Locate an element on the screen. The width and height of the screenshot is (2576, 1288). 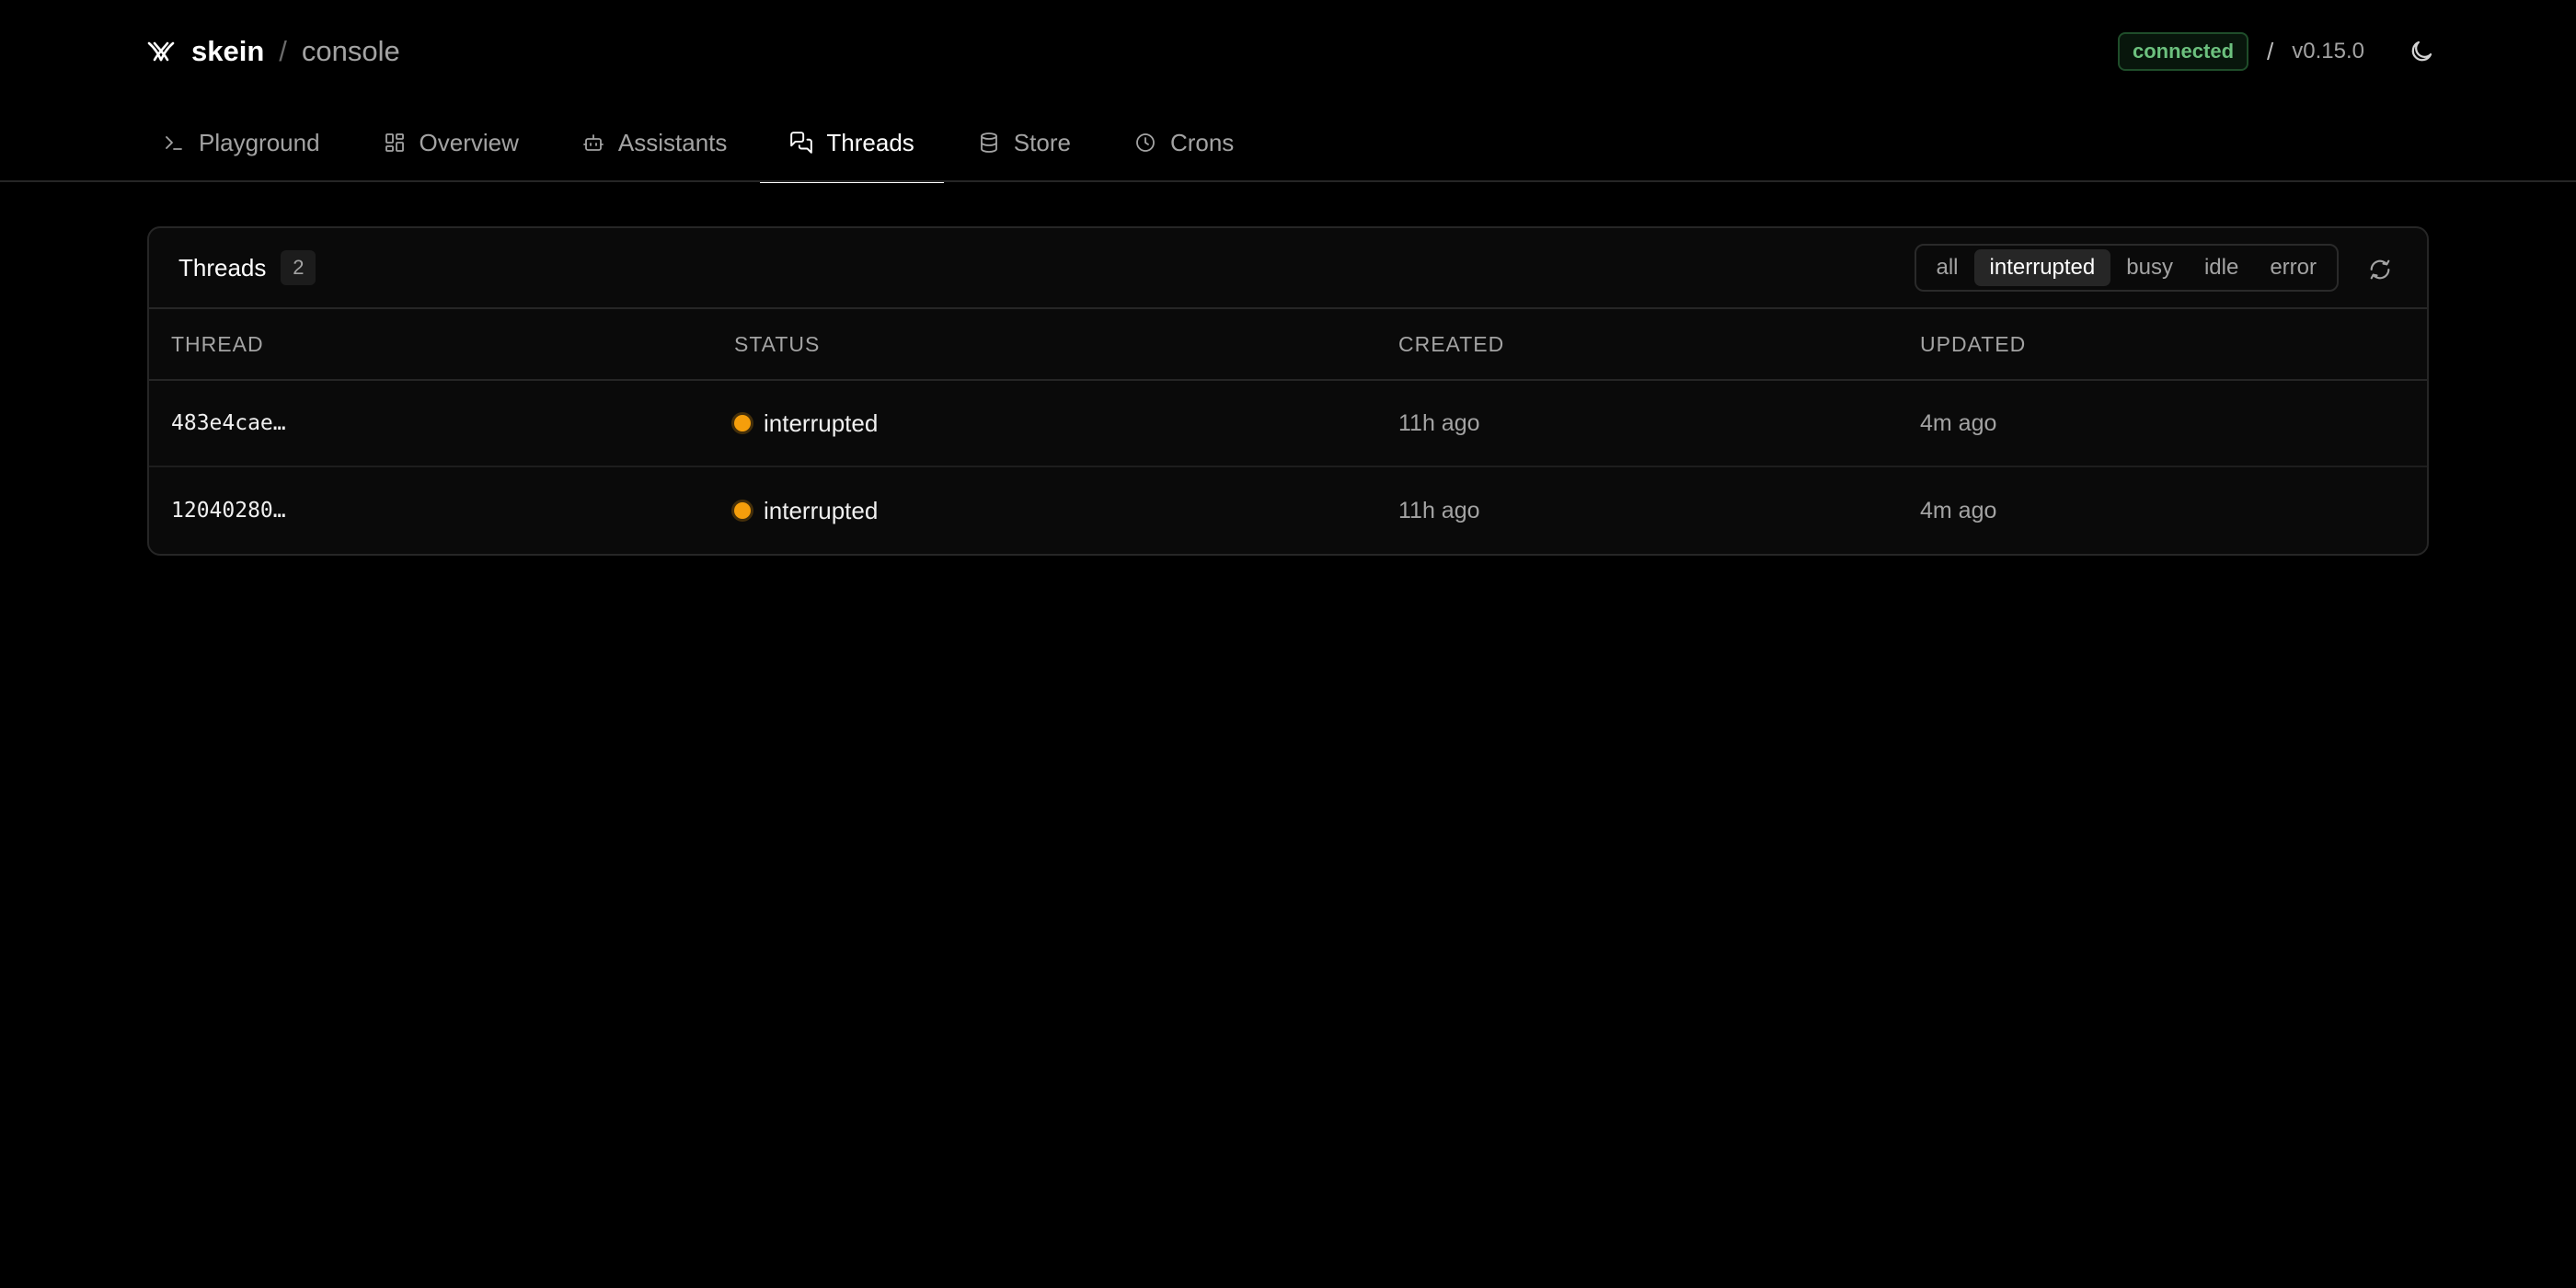
tab-playground: Playground is located at coordinates (248, 142).